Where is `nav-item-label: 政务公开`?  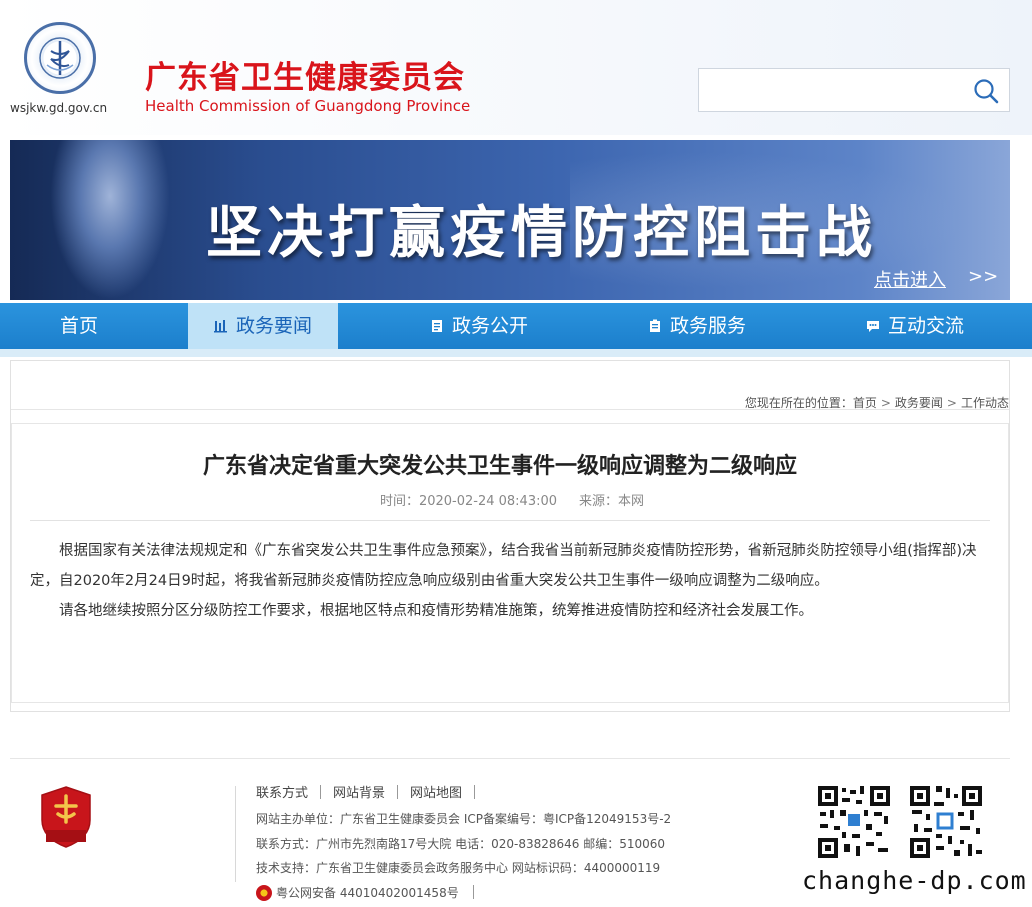
nav-item-label: 政务公开 is located at coordinates (490, 326).